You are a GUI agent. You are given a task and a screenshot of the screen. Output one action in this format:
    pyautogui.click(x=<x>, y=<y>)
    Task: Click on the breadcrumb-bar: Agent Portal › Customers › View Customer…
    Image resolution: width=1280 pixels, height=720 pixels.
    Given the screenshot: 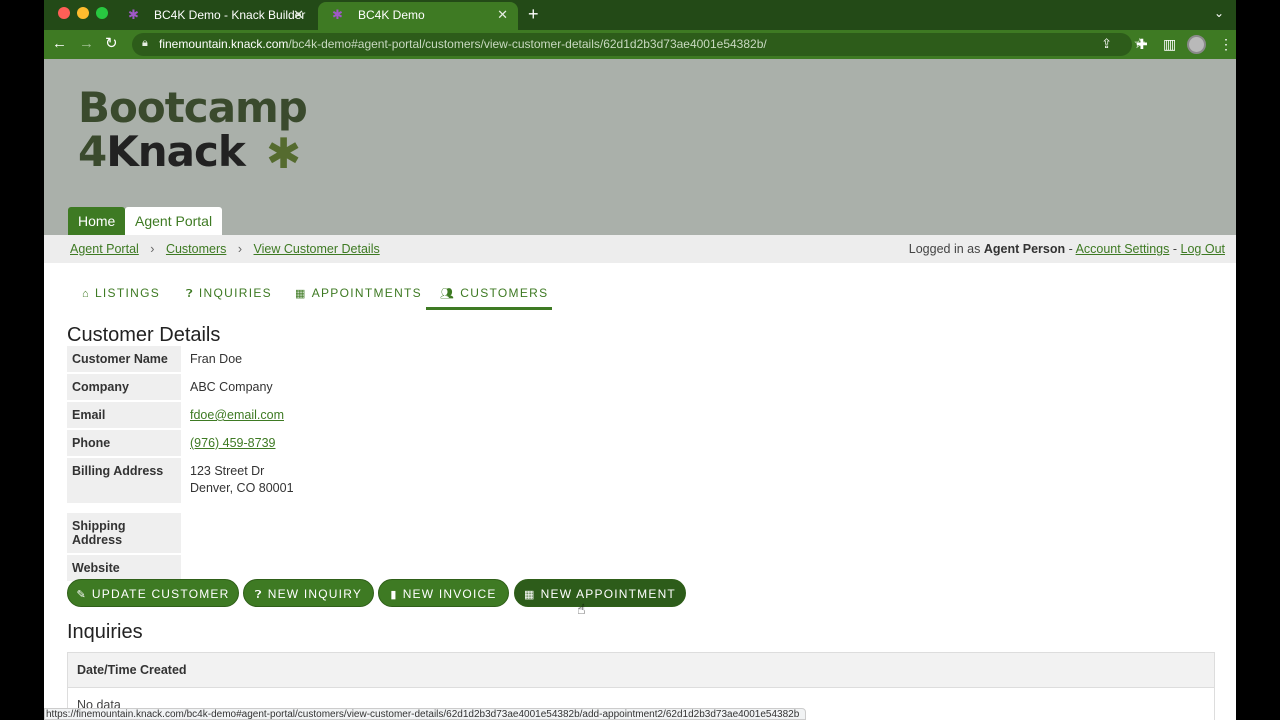 What is the action you would take?
    pyautogui.click(x=640, y=249)
    